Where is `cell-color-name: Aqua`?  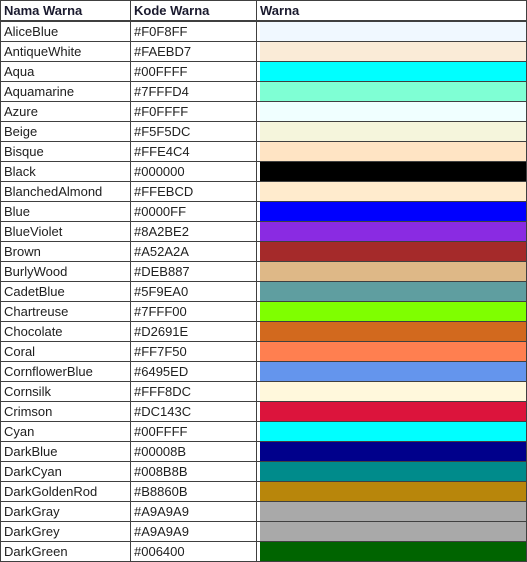
cell-color-name: Aqua is located at coordinates (65, 72).